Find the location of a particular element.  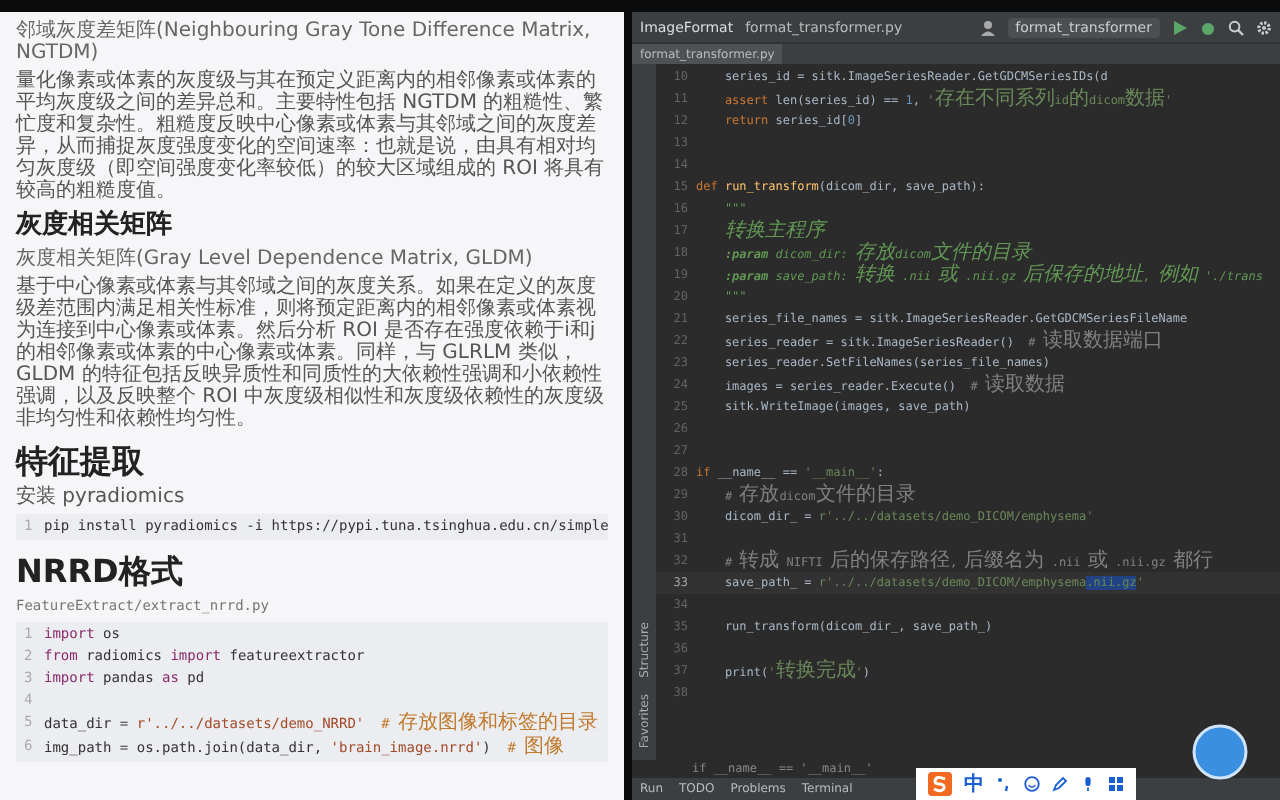

paragraph-text: 量化像素或体素的灰度级与其在预定义距离内的相邻像素或体素的平均灰度级之间的差异总和。主要特性包括 NGTDM 的粗糙性、繁忙度和复杂性。粗糙度反映中心像素或体素与其邻域之间的灰度差异，从而捕捉灰度强度变化的空间速率：也就是说，由具有相对均匀灰度级（即空间强度变化率较低）的较大区域组成的 ROI 将具有较高的粗糙度值。 is located at coordinates (311, 136).